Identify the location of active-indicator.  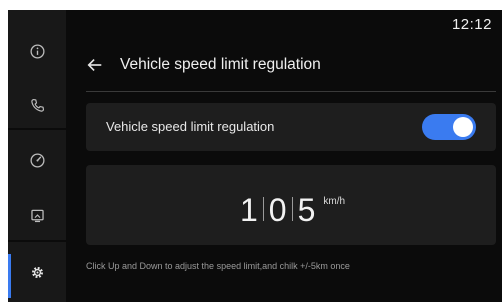
(9, 276).